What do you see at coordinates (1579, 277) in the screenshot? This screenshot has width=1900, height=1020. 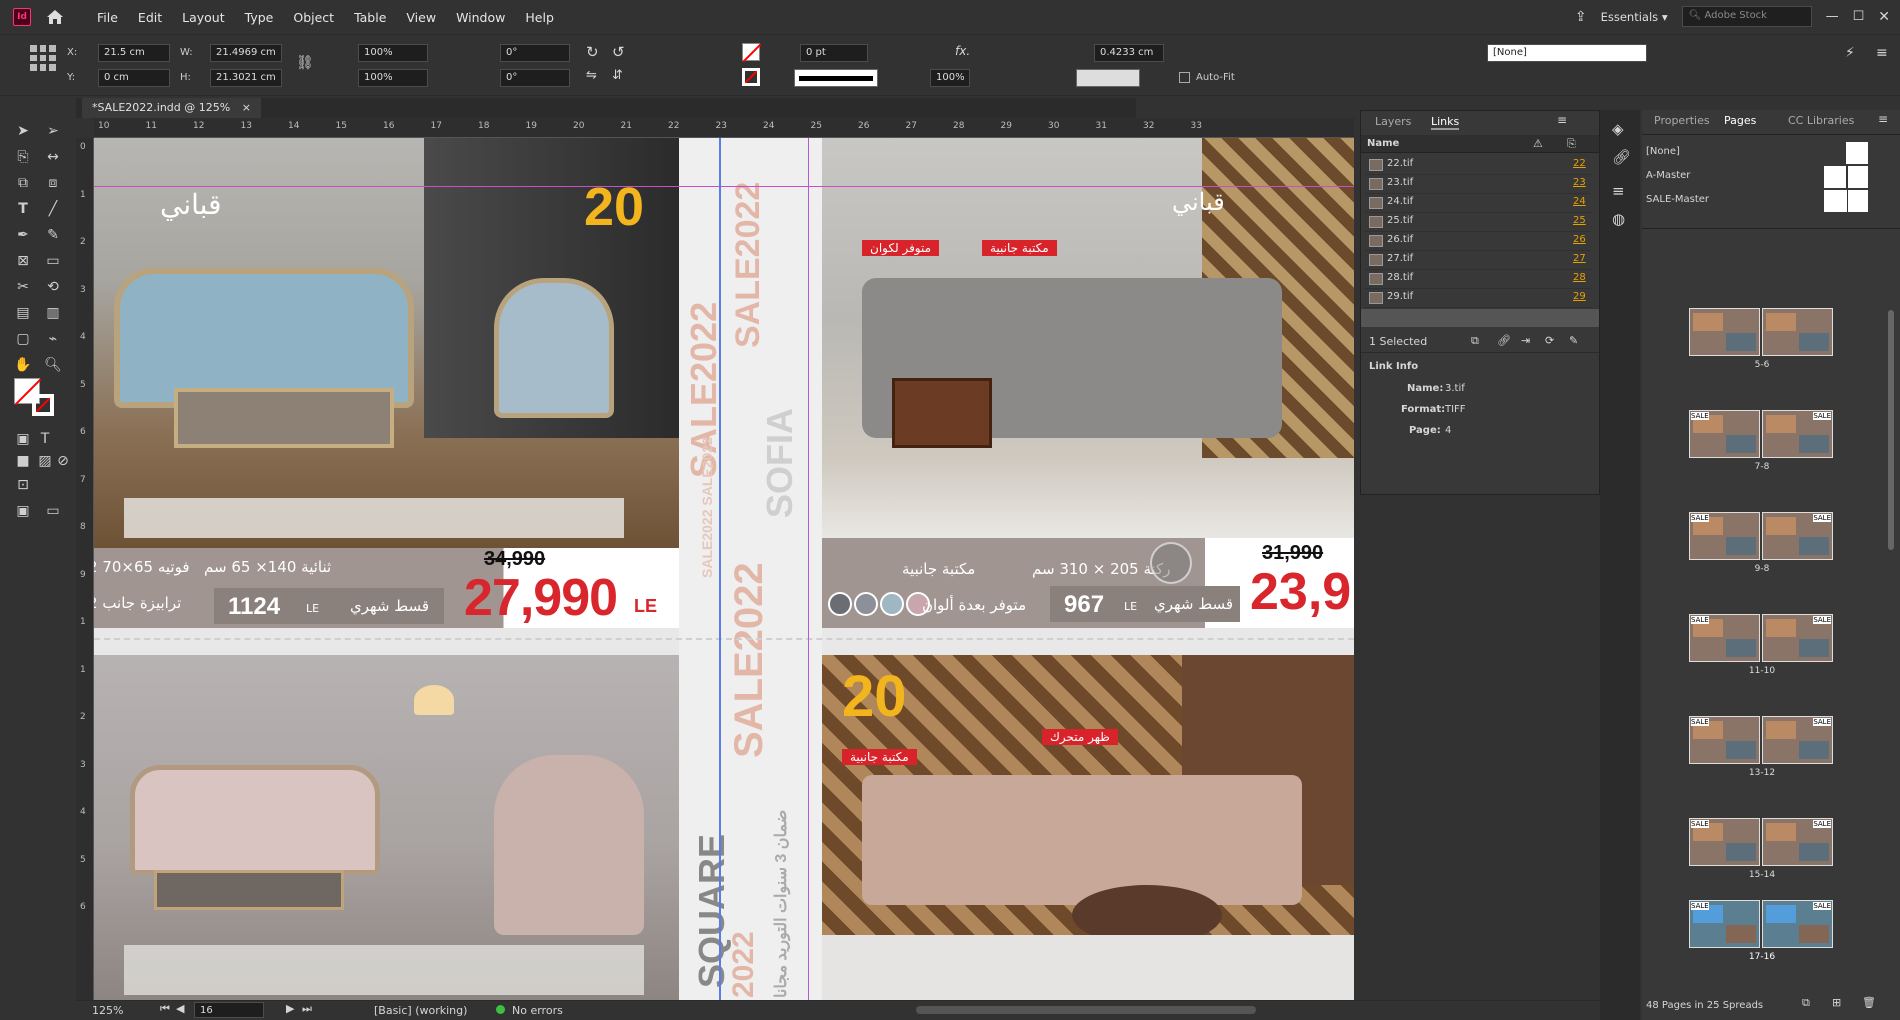 I see `link-page: 28` at bounding box center [1579, 277].